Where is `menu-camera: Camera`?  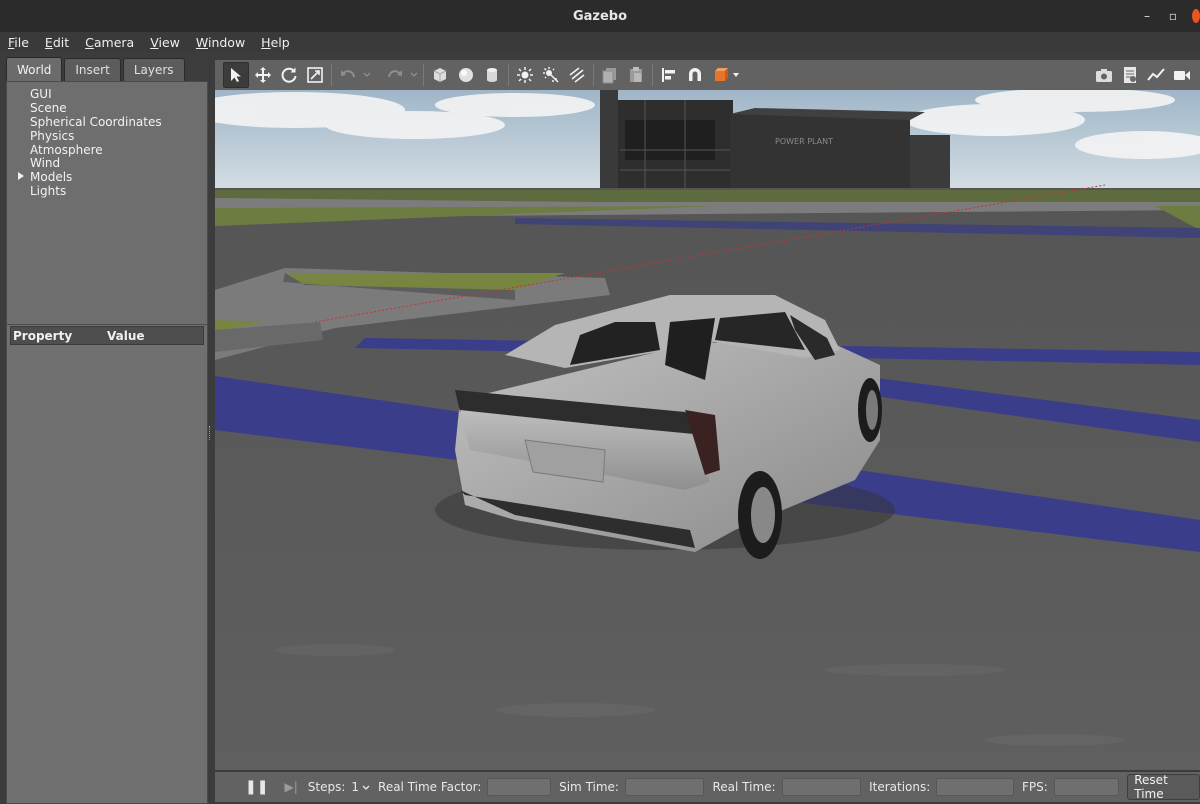
menu-camera: Camera is located at coordinates (109, 42).